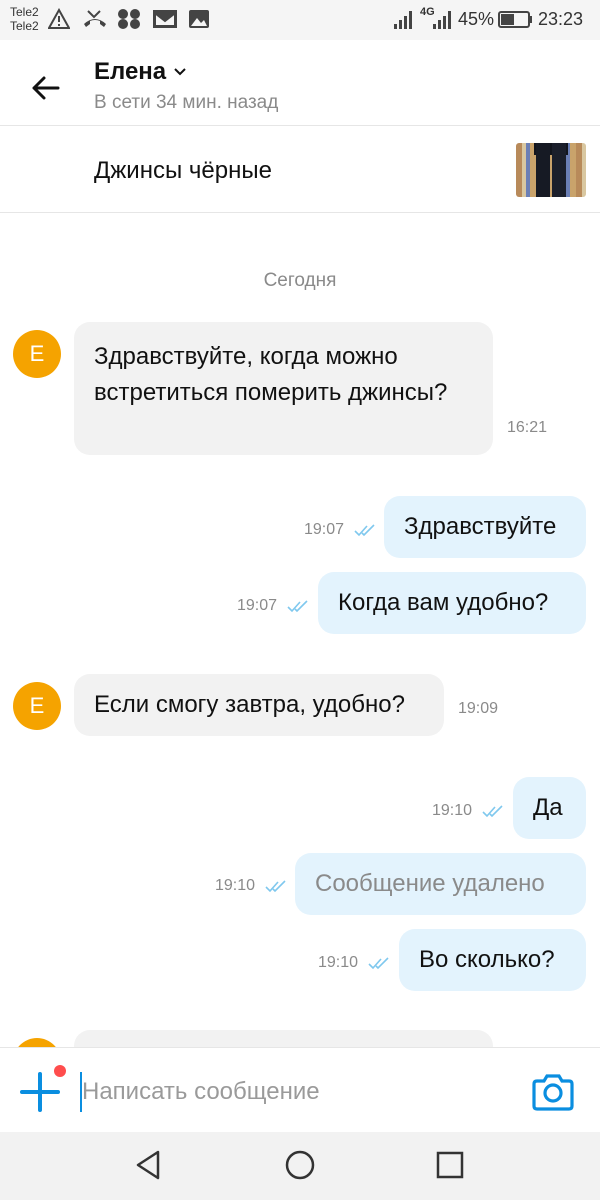  What do you see at coordinates (149, 1165) in the screenshot?
I see `nav-back-icon` at bounding box center [149, 1165].